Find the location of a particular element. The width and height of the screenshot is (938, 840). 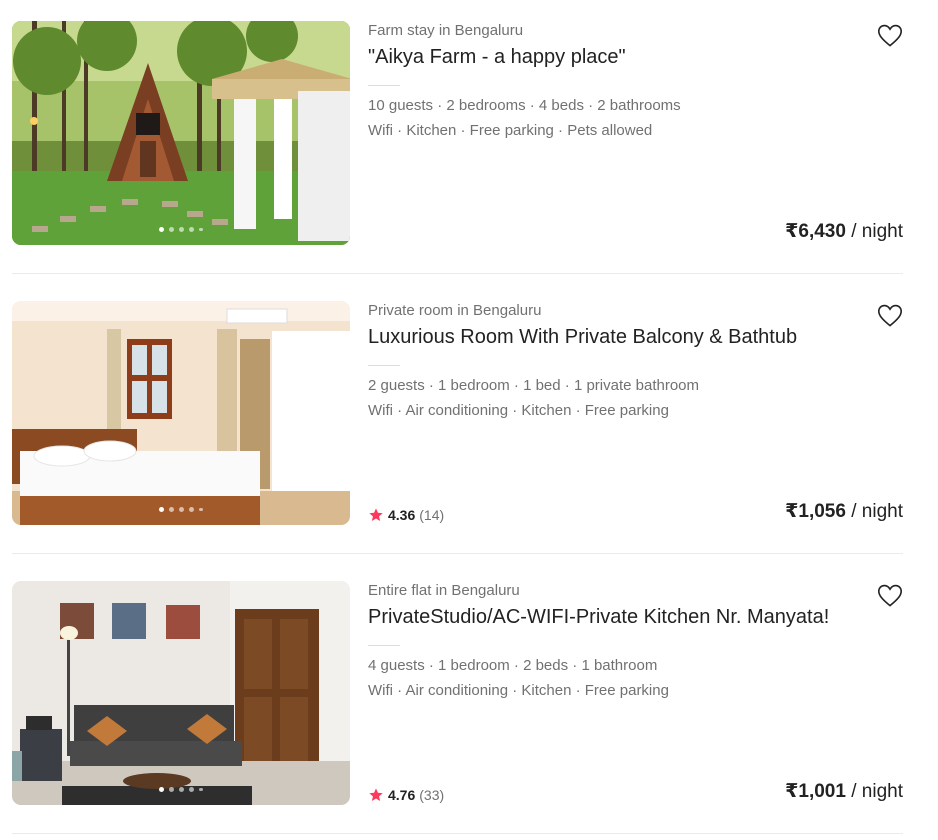

listing-rating: 4.76 (33) is located at coordinates (406, 795).